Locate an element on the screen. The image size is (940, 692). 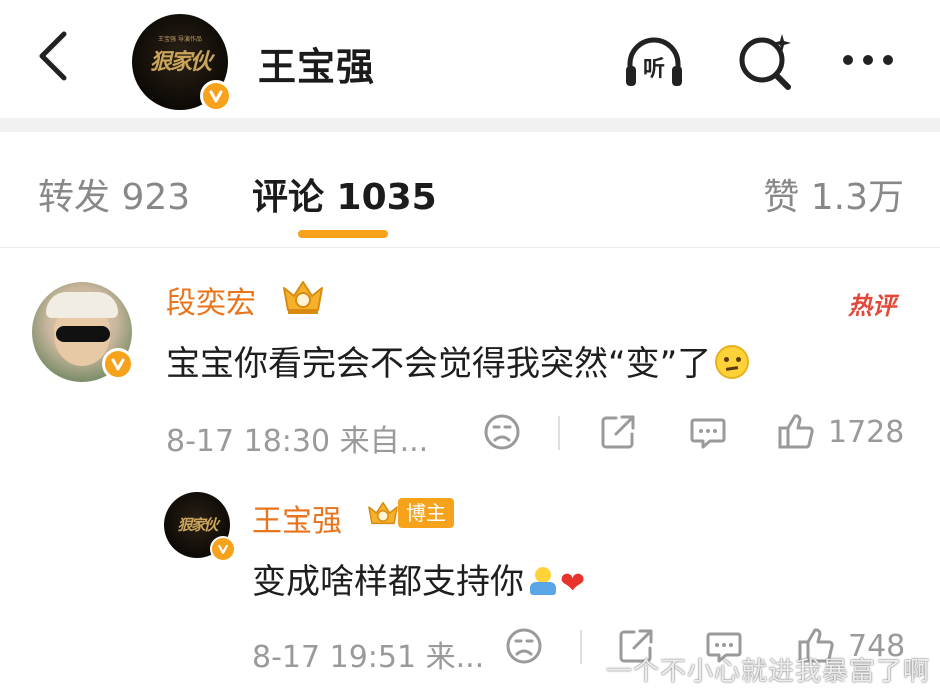
chevron-left-icon is located at coordinates (53, 56).